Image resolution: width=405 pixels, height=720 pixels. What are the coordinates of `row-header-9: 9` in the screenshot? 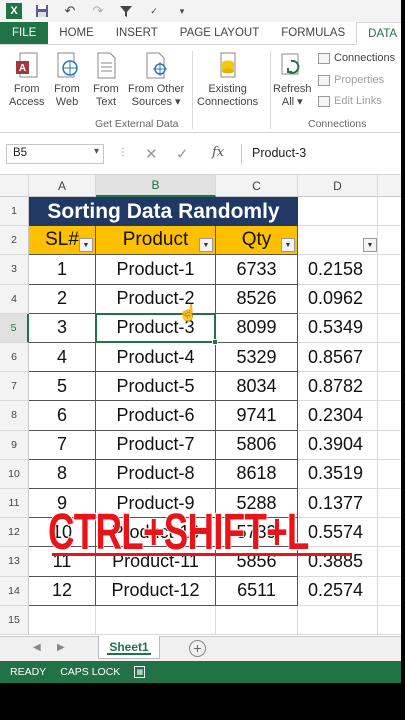 It's located at (14, 445).